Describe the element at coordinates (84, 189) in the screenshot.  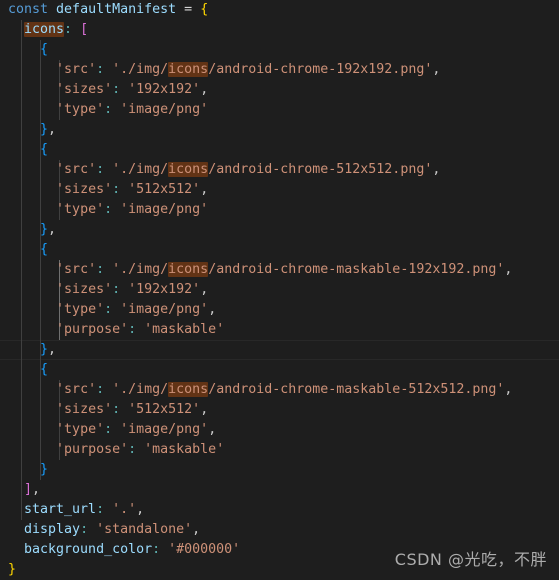
I see `key-sizes-2: 'sizes'` at that location.